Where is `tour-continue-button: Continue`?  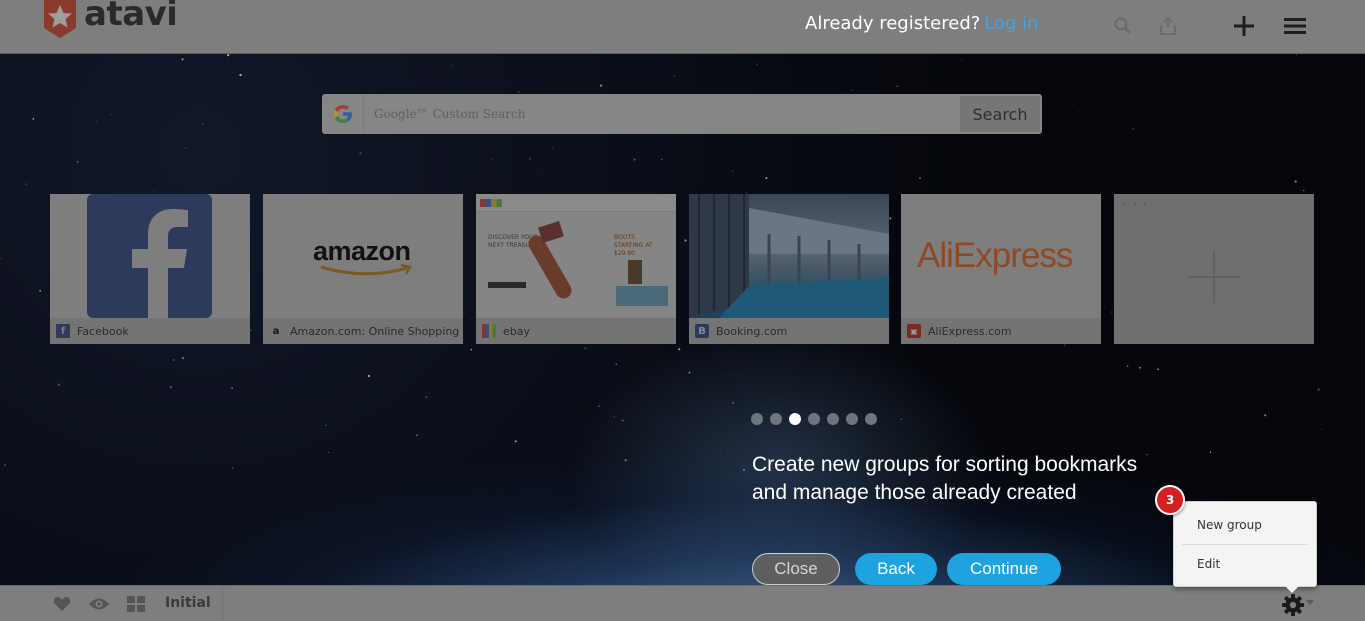
tour-continue-button: Continue is located at coordinates (1004, 569).